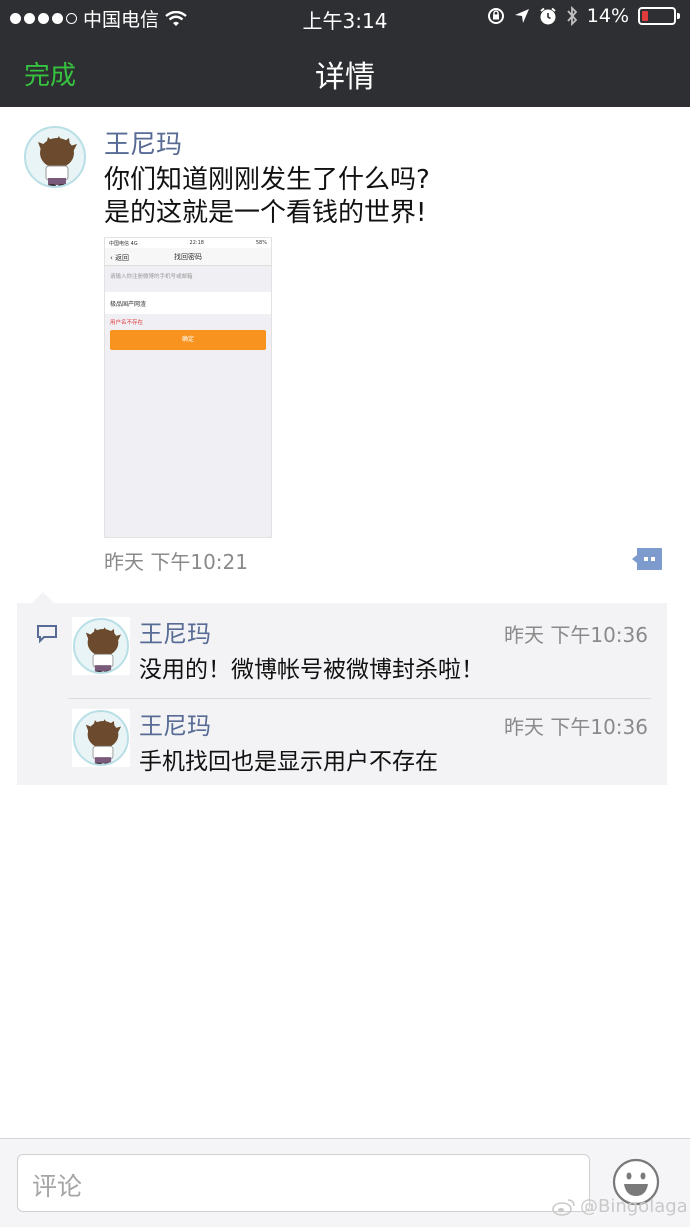 This screenshot has width=690, height=1227. Describe the element at coordinates (548, 16) in the screenshot. I see `alarm-icon` at that location.